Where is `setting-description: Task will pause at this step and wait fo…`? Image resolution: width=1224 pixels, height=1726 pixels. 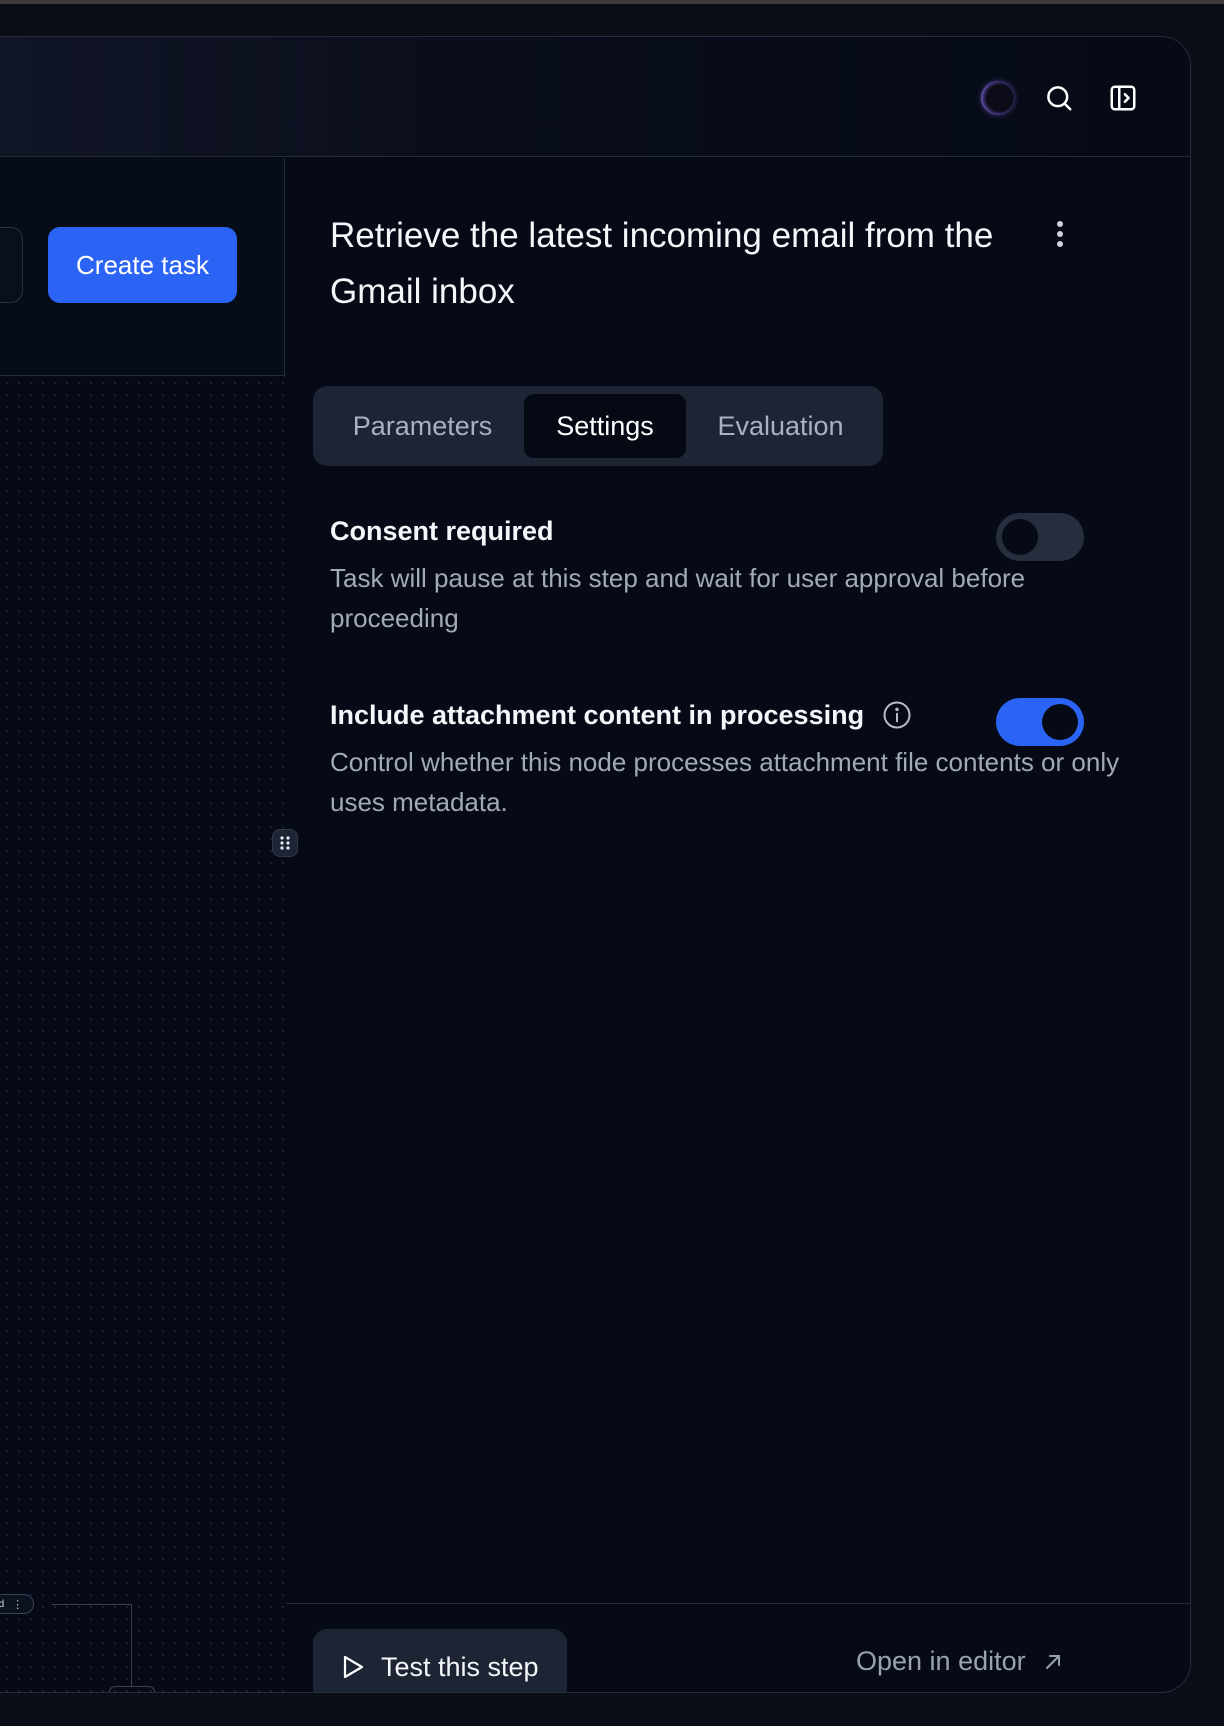 setting-description: Task will pause at this step and wait fo… is located at coordinates (678, 598).